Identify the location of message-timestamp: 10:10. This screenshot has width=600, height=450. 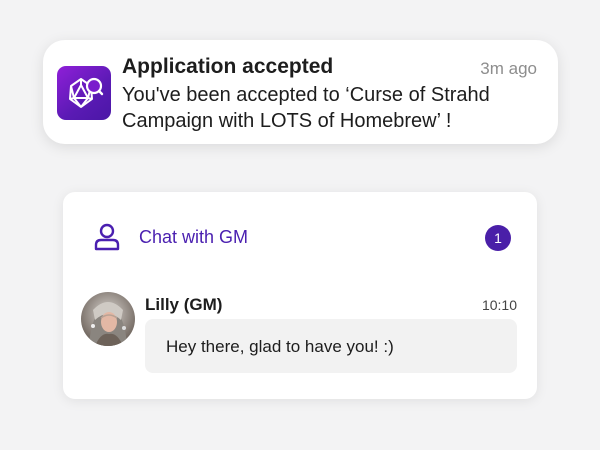
(499, 305).